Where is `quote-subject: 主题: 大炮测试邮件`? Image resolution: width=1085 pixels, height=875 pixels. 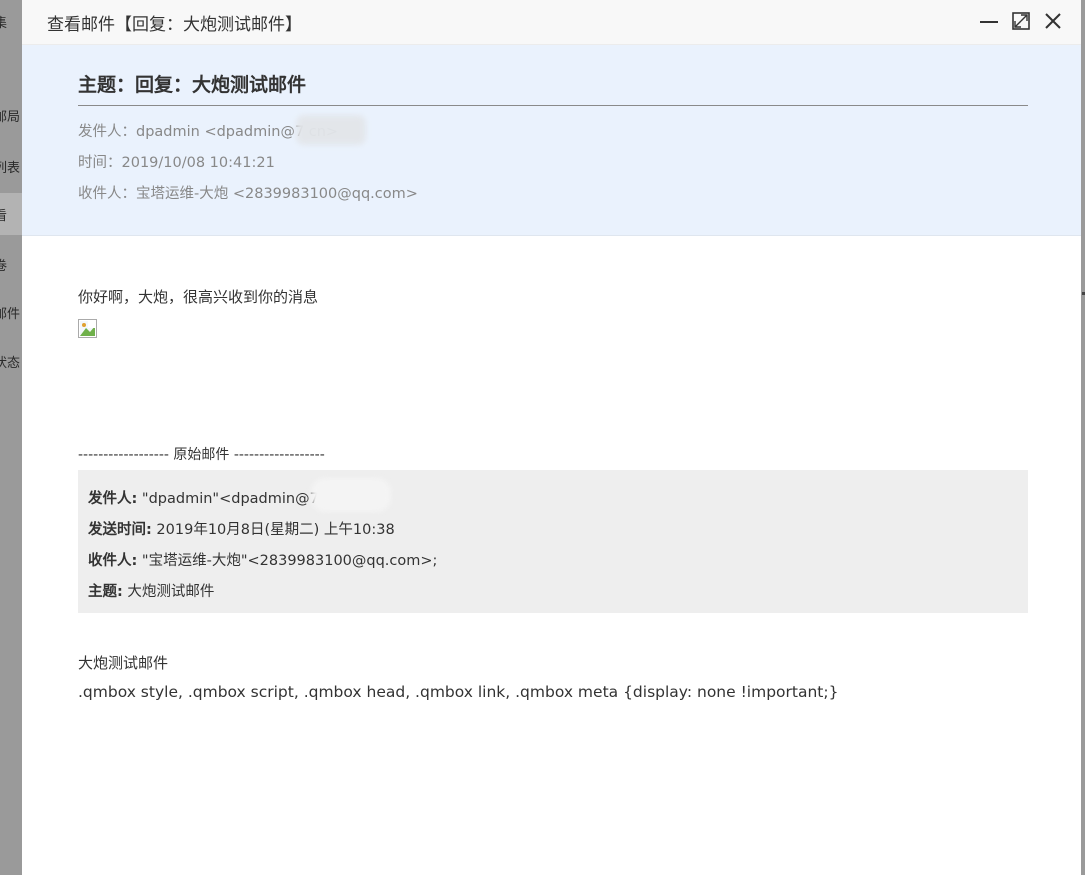 quote-subject: 主题: 大炮测试邮件 is located at coordinates (151, 590).